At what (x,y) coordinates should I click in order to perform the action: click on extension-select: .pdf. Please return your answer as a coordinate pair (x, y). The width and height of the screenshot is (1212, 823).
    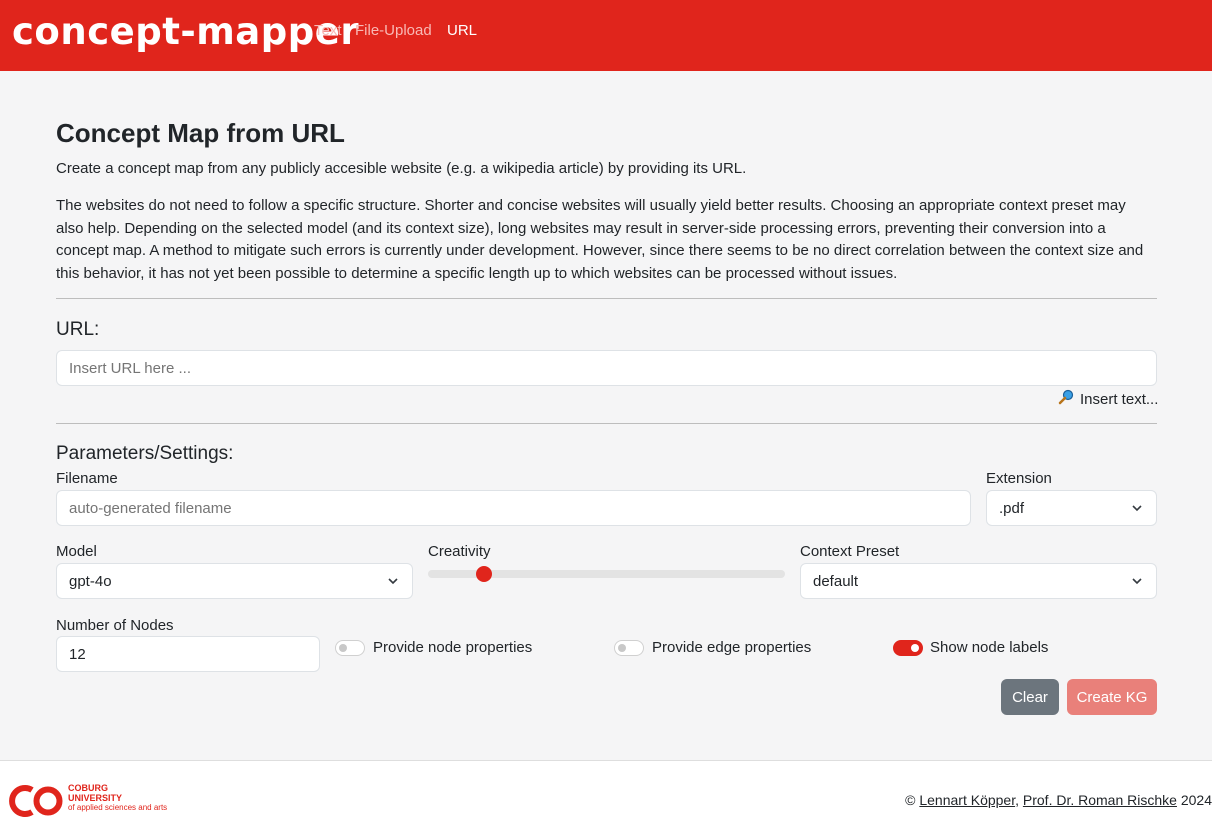
    Looking at the image, I should click on (1071, 508).